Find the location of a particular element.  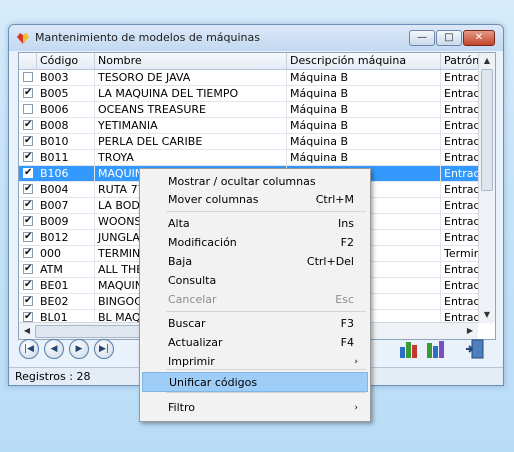

prev-icon: ◀ is located at coordinates (54, 349).